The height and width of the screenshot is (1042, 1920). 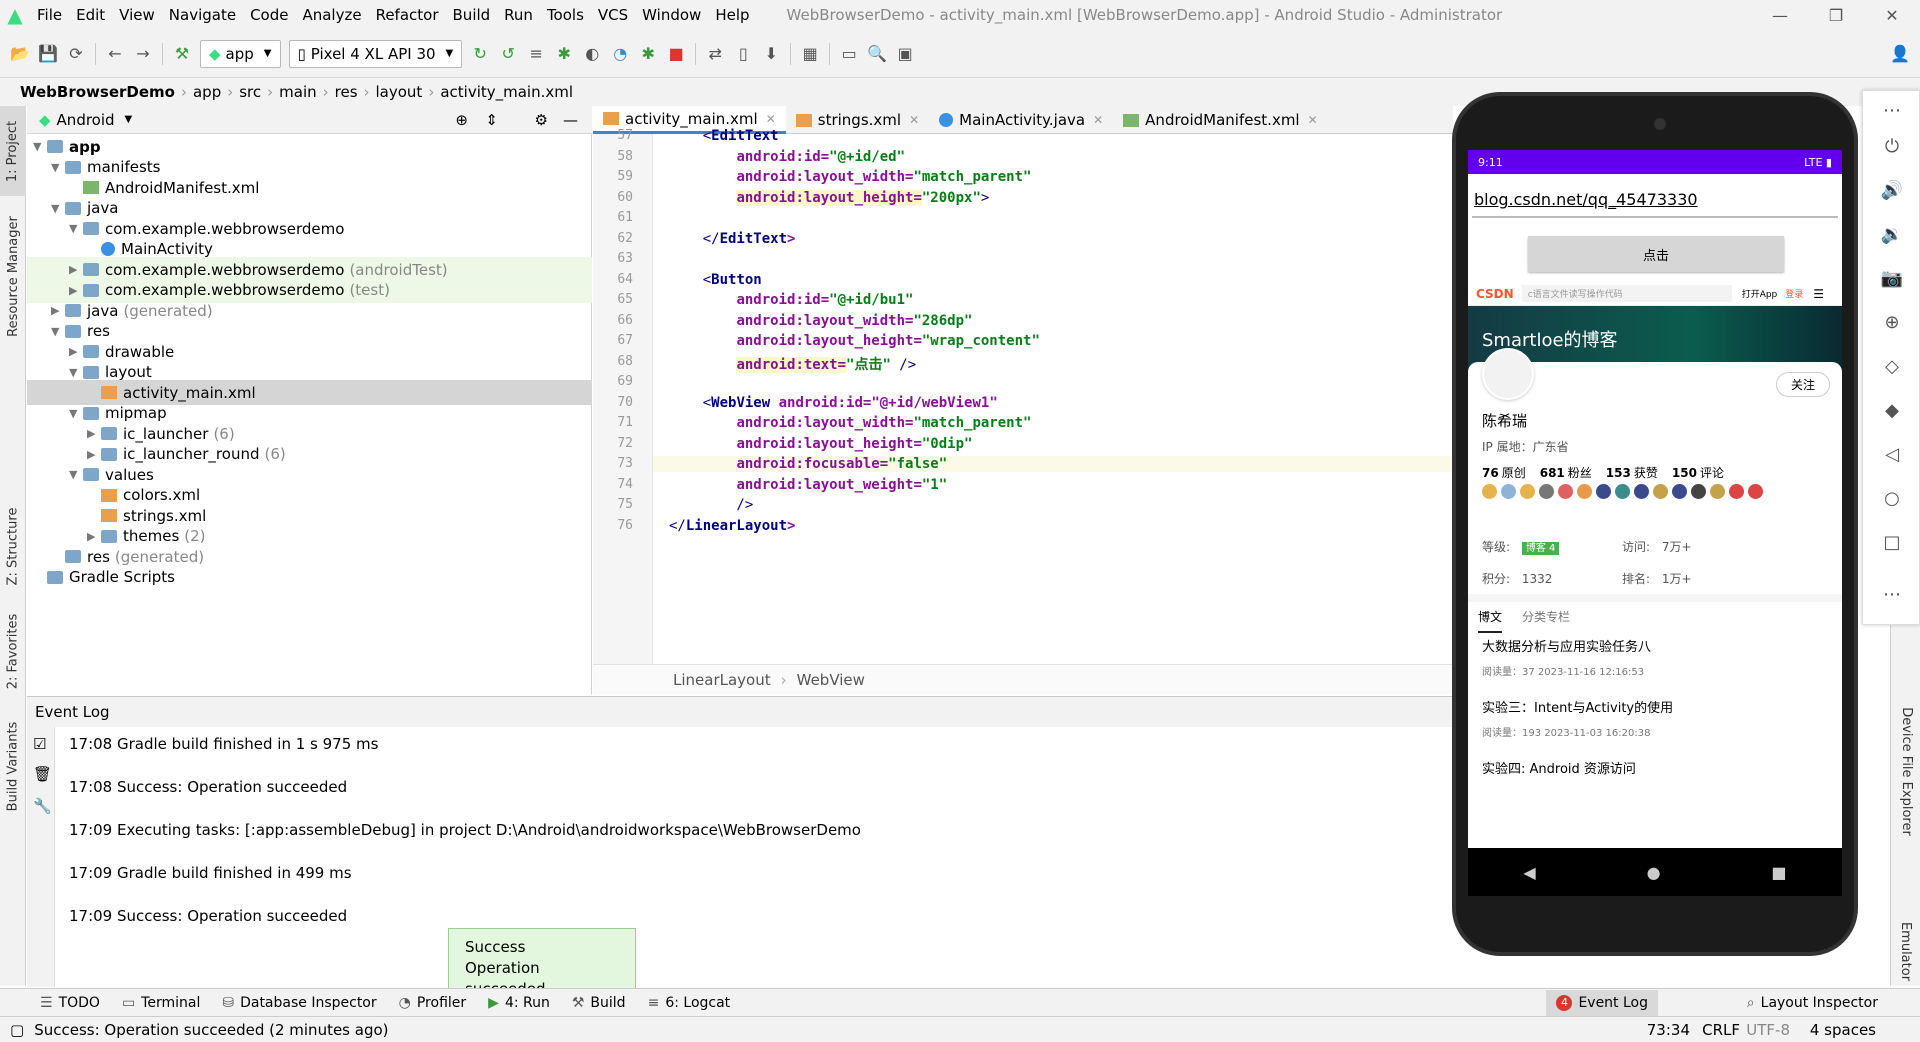 What do you see at coordinates (1220, 120) in the screenshot?
I see `tab-androidmanifest-xml: AndroidManifest.xml ✕` at bounding box center [1220, 120].